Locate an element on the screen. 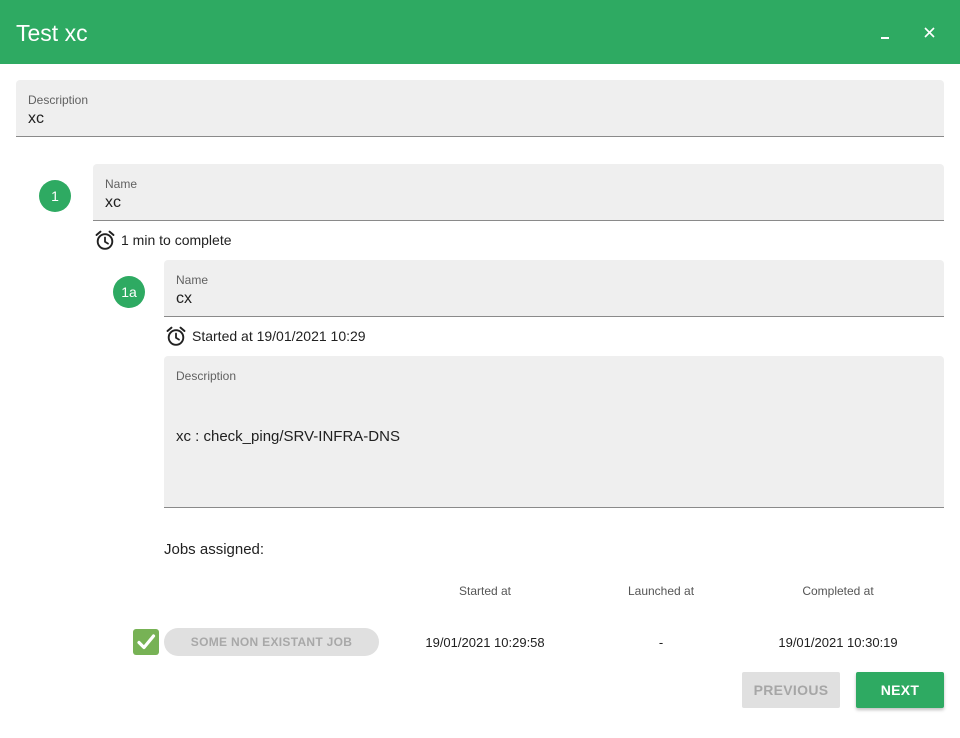 Image resolution: width=960 pixels, height=738 pixels. step-1a-description-label: Description is located at coordinates (206, 376).